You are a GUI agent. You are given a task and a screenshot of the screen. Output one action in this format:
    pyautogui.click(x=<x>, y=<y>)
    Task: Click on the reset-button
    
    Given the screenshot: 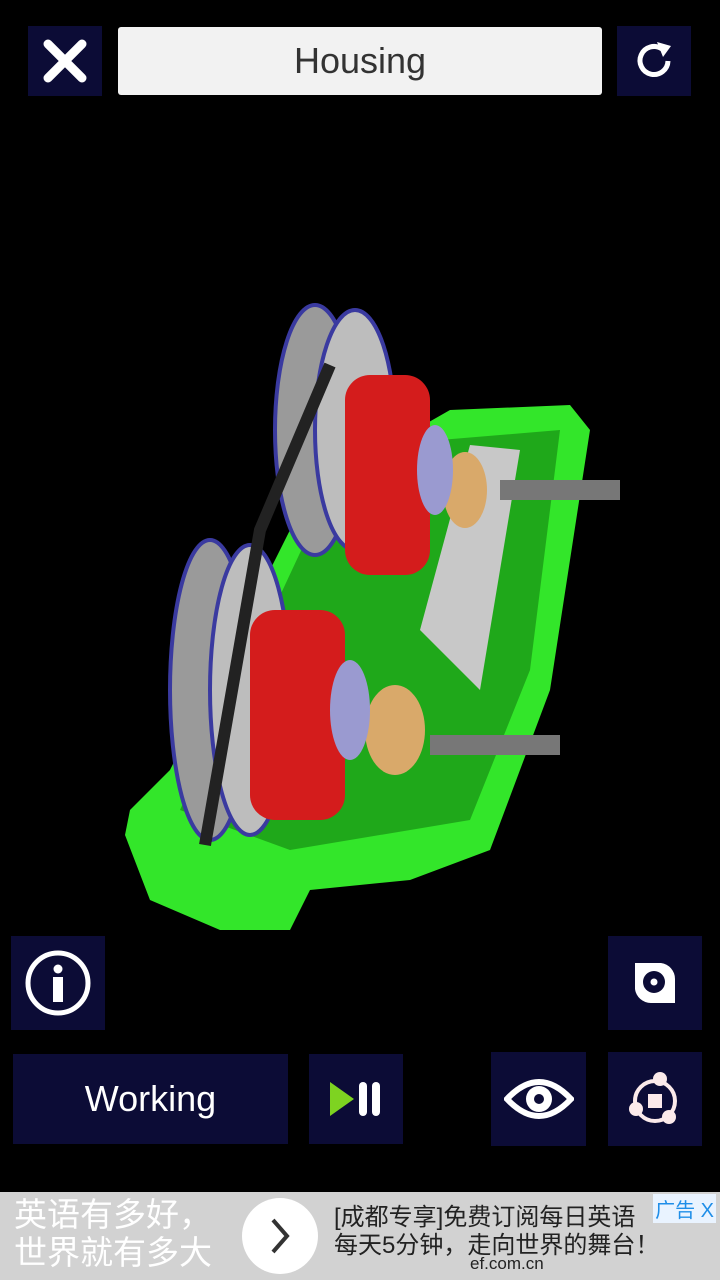 What is the action you would take?
    pyautogui.click(x=654, y=61)
    